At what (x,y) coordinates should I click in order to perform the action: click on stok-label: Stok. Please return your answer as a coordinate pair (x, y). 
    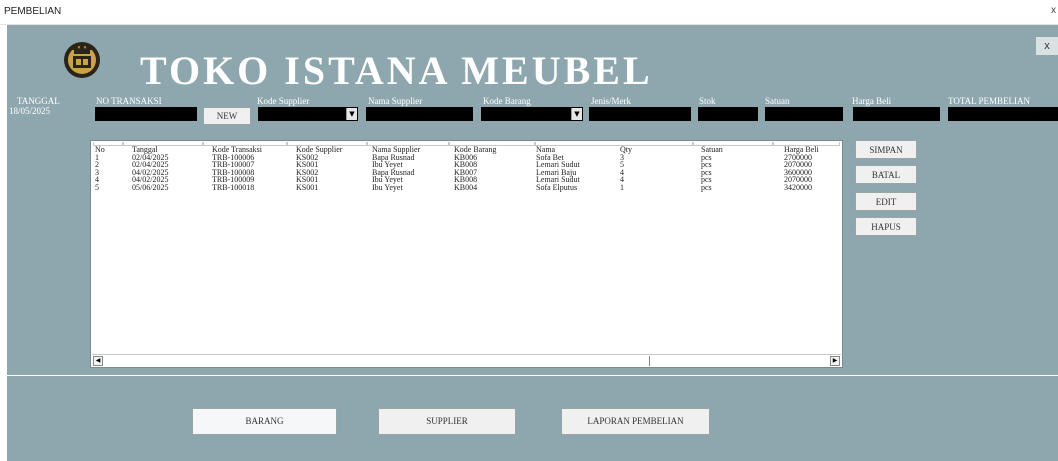
    Looking at the image, I should click on (707, 101).